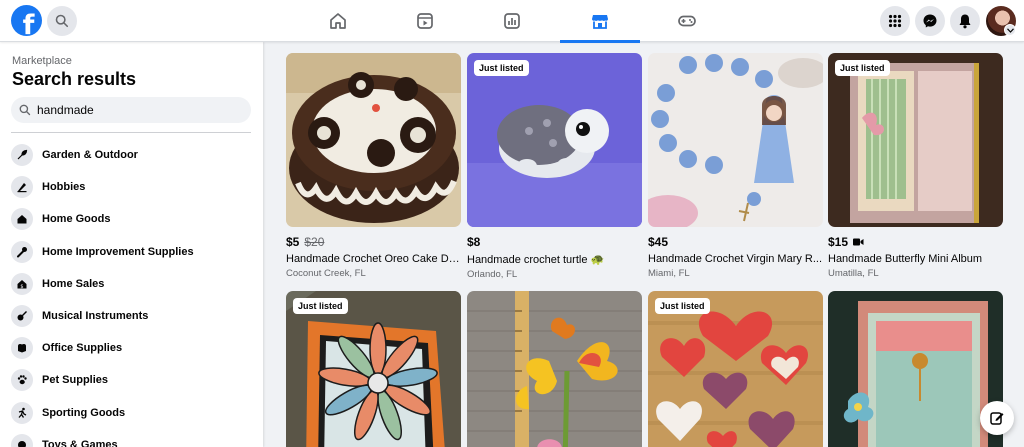  Describe the element at coordinates (326, 273) in the screenshot. I see `listing-location: Coconut Creek, FL` at that location.